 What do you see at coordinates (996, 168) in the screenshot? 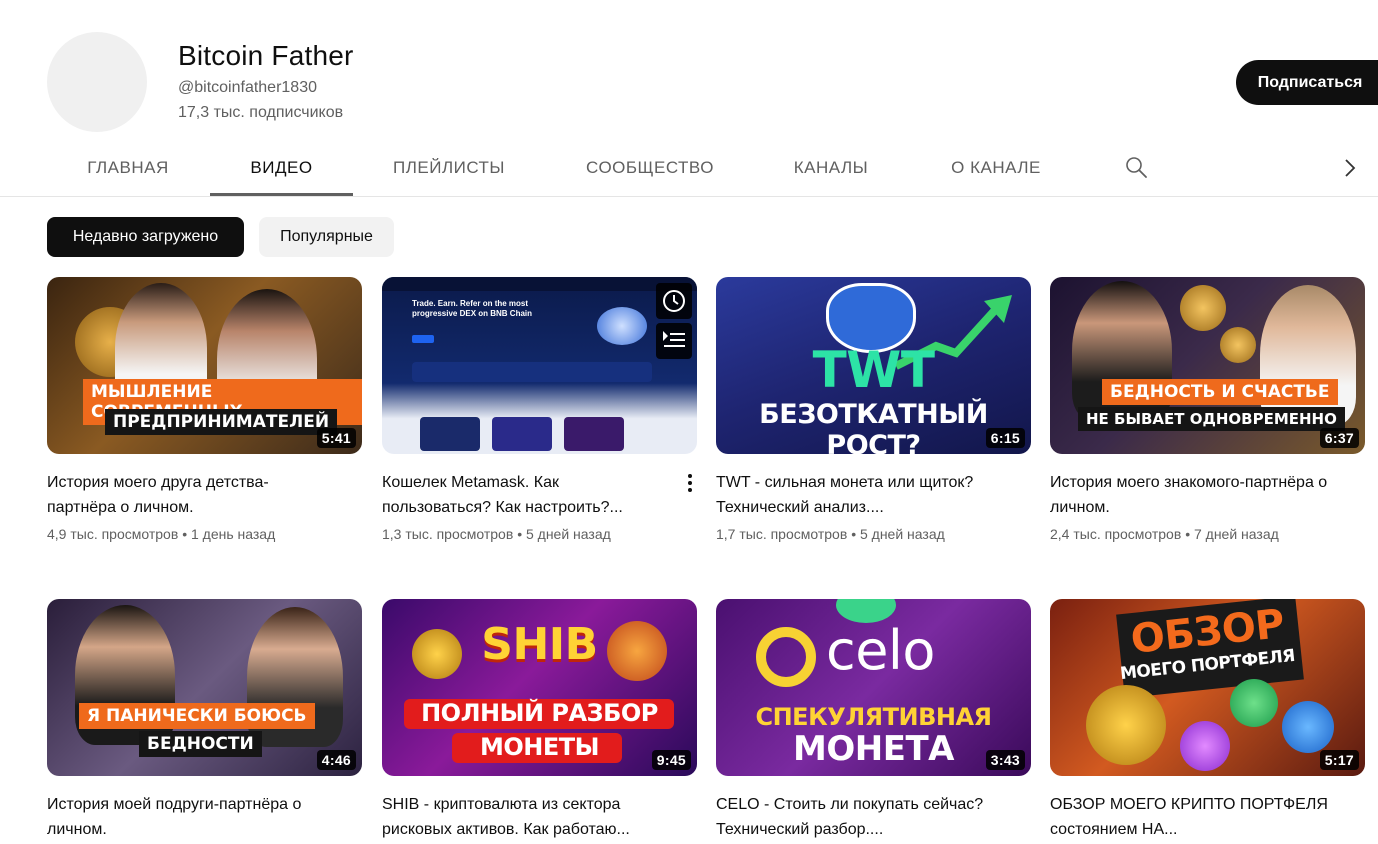
I see `tab-about: О КАНАЛЕ` at bounding box center [996, 168].